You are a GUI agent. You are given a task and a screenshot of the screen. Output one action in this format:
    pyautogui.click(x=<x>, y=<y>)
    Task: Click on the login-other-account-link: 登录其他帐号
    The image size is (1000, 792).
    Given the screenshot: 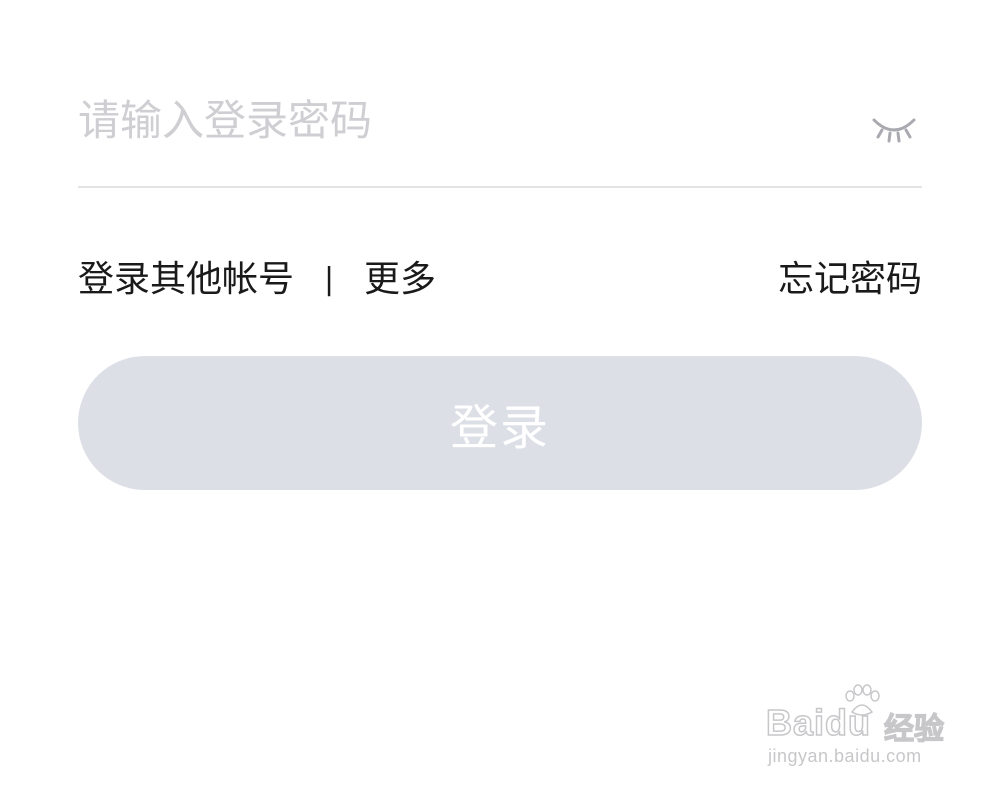 What is the action you would take?
    pyautogui.click(x=186, y=280)
    